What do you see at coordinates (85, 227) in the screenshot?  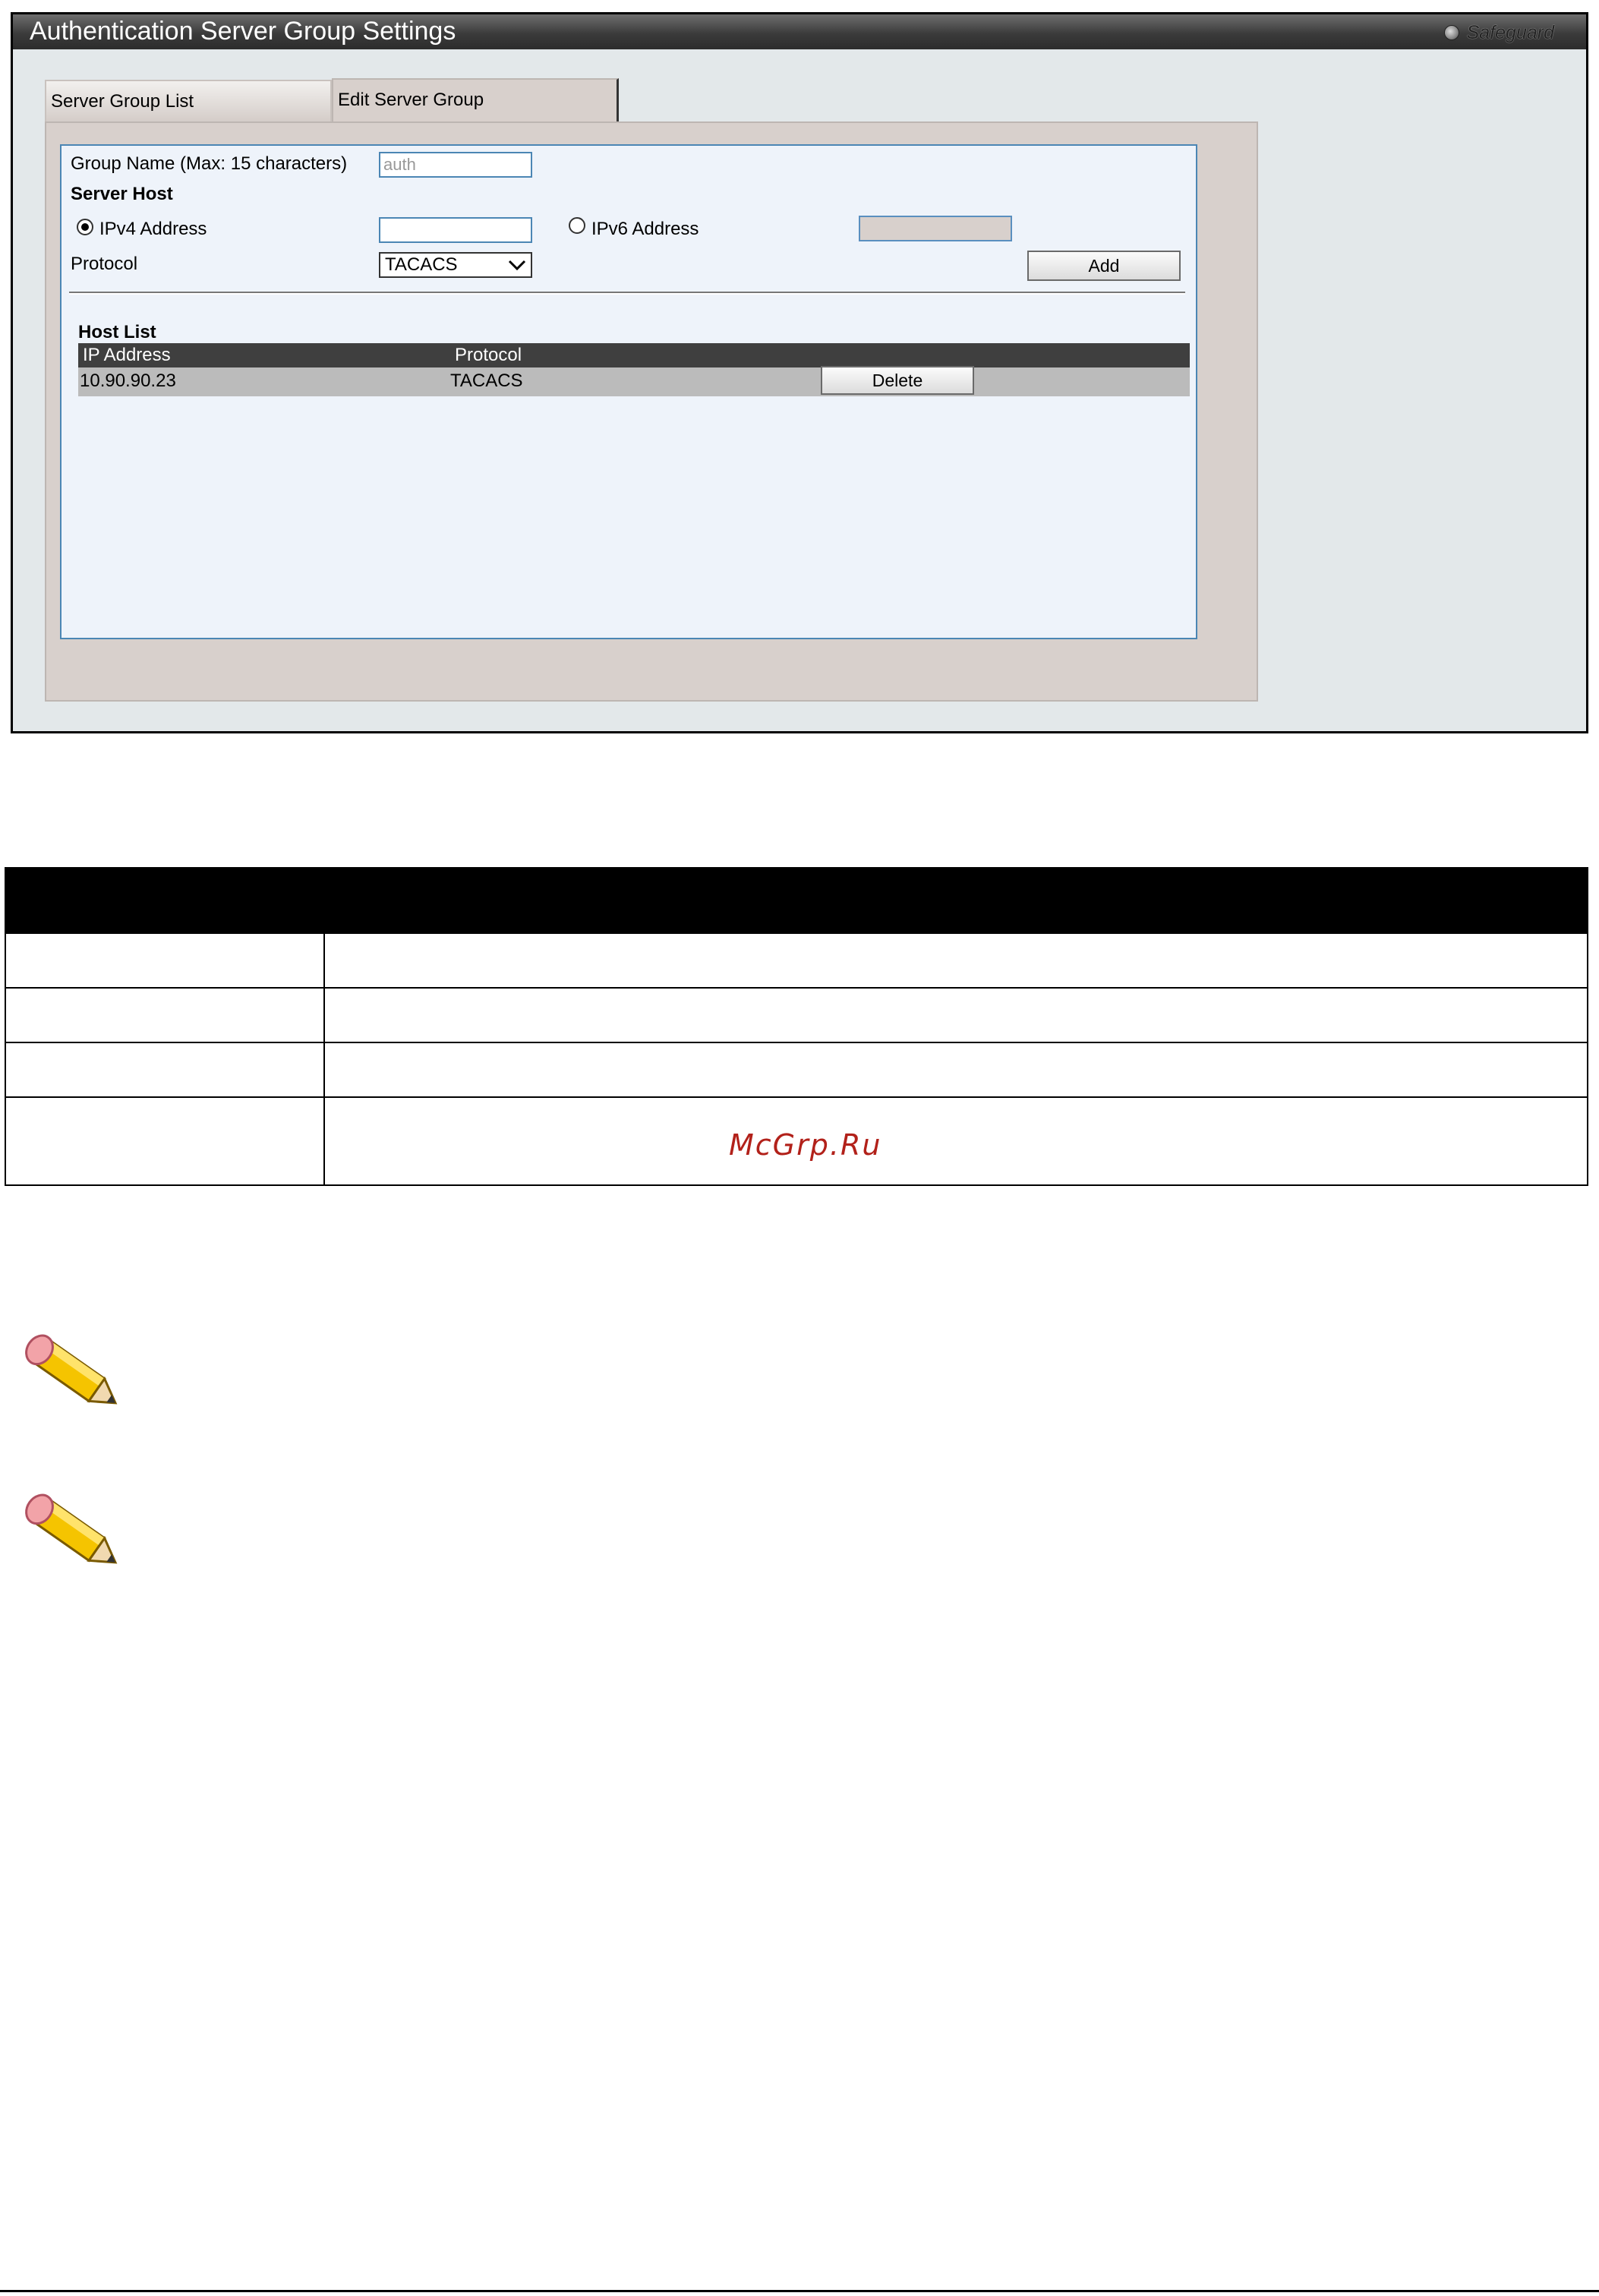 I see `ipv4-radio` at bounding box center [85, 227].